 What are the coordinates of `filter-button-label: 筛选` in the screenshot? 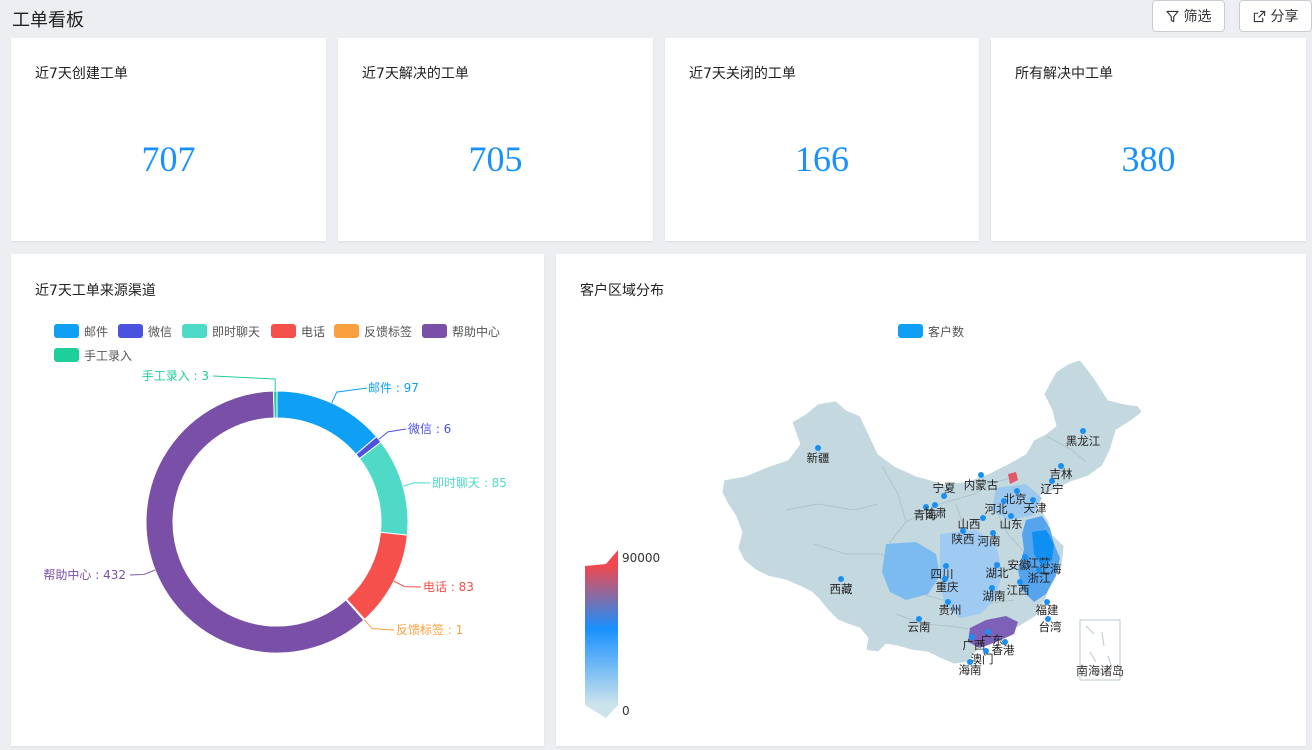 It's located at (1197, 17).